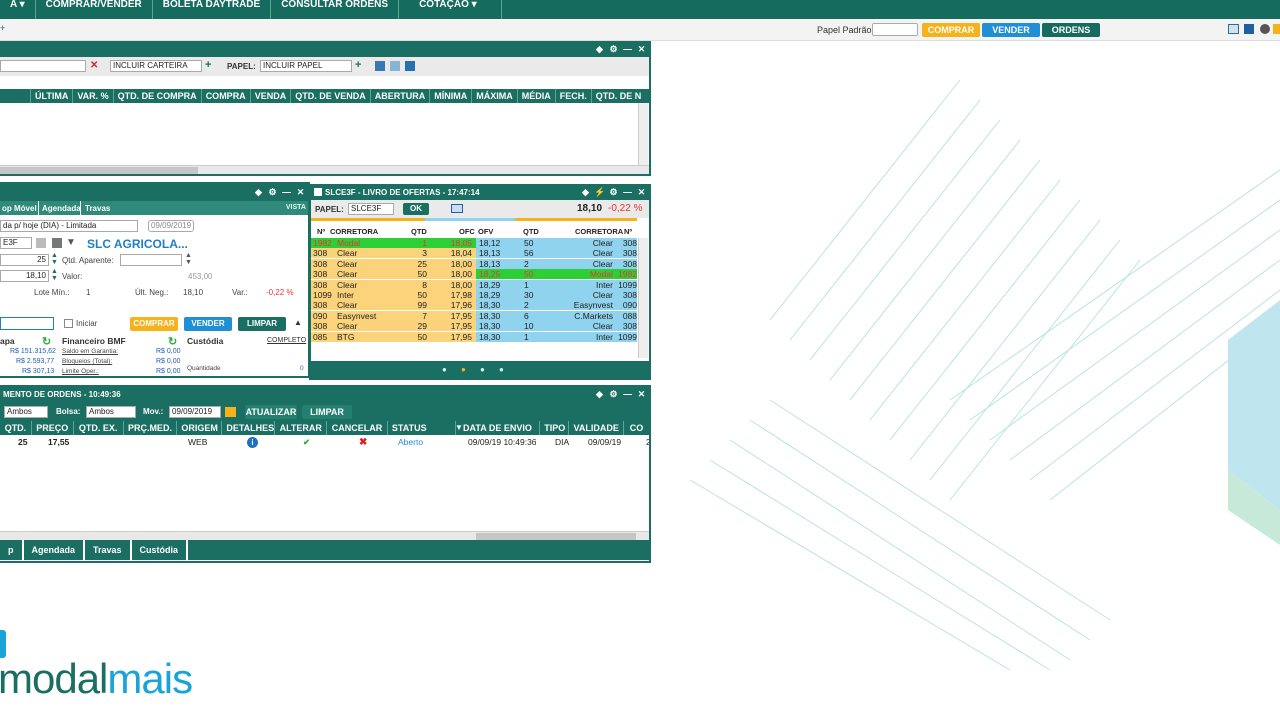 This screenshot has width=1280, height=720. What do you see at coordinates (111, 412) in the screenshot?
I see `bolsa-select: Ambos` at bounding box center [111, 412].